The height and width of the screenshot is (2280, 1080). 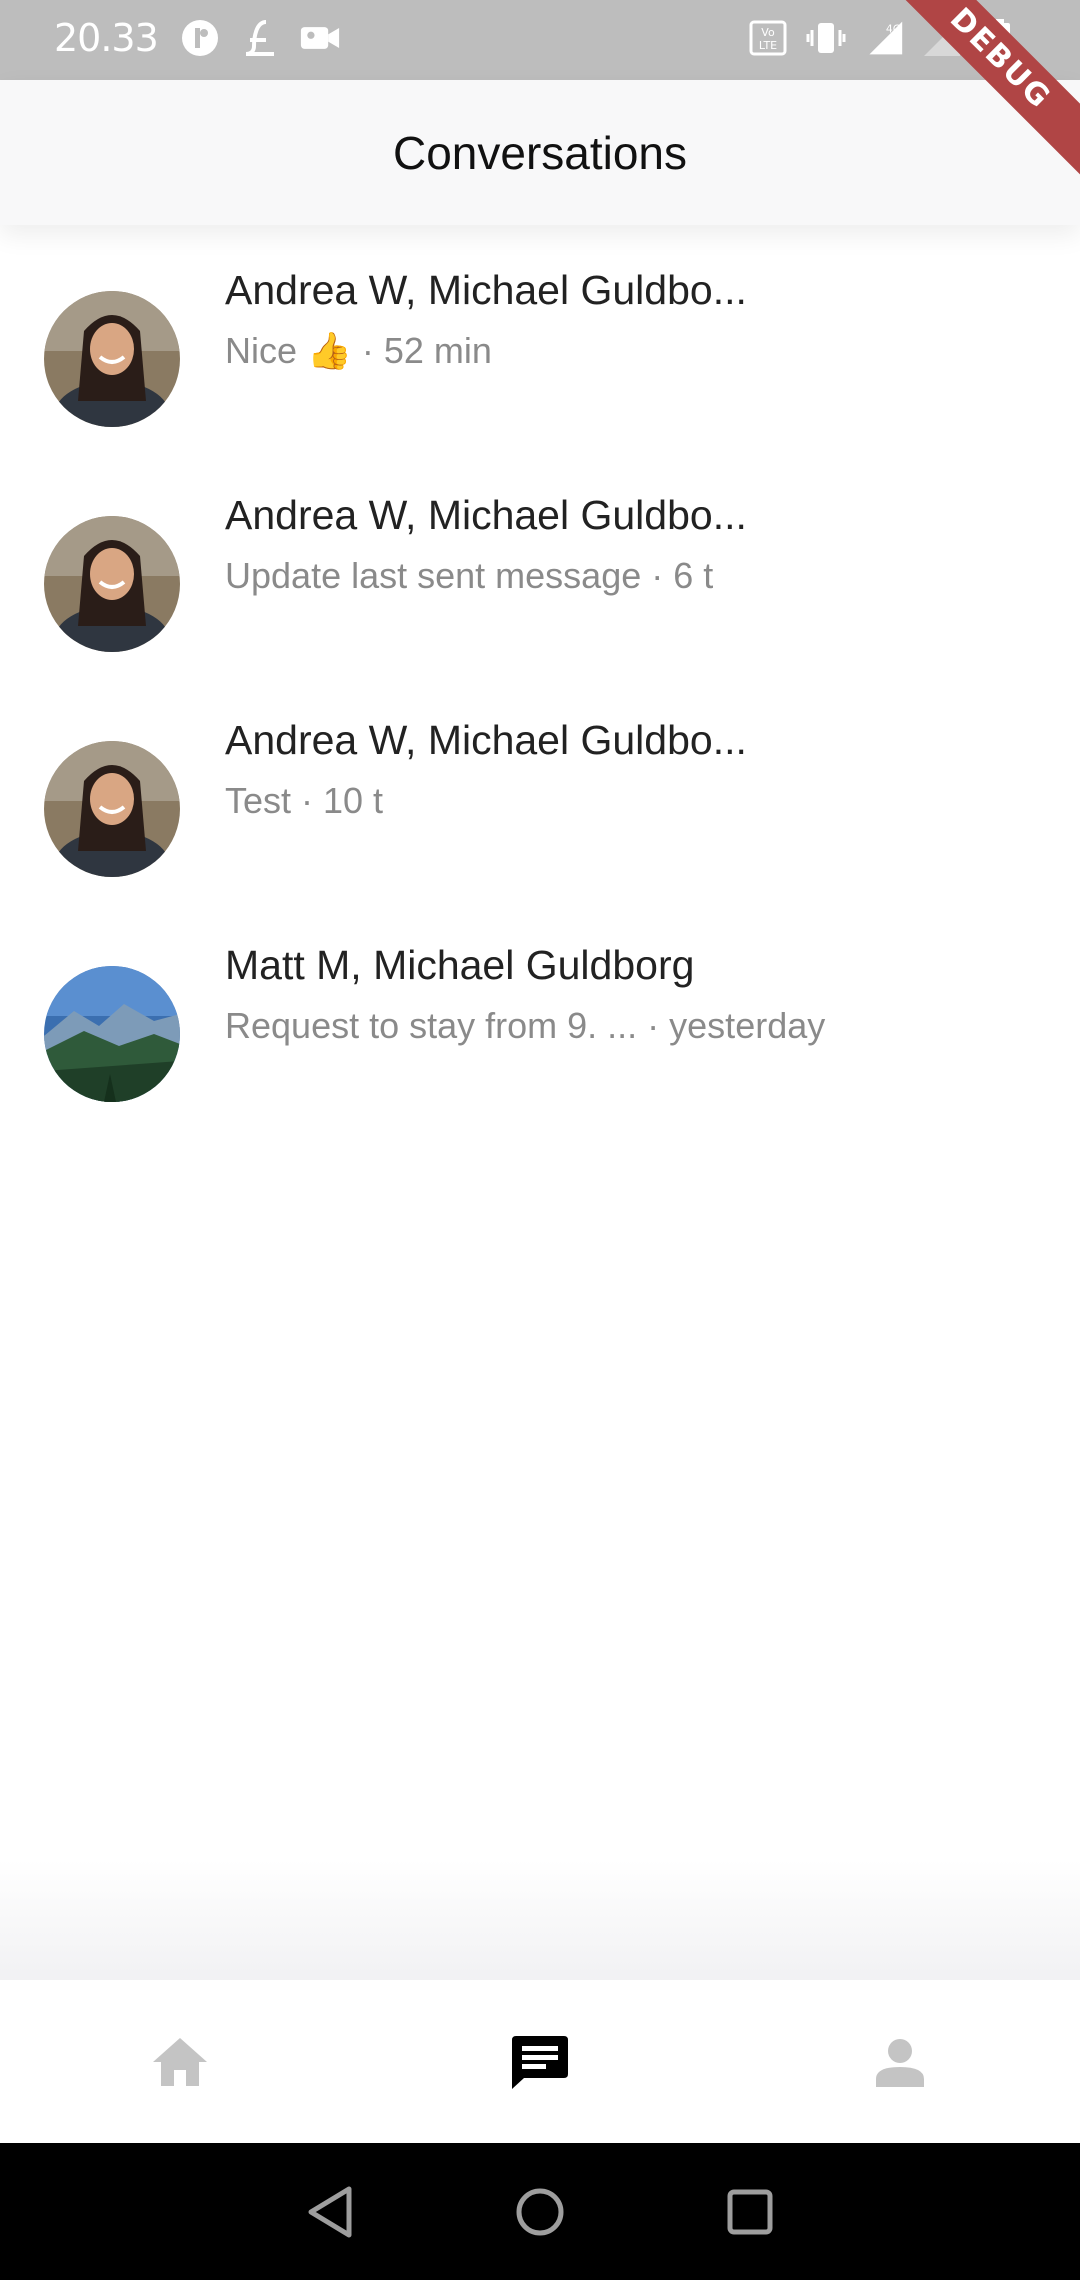 What do you see at coordinates (525, 1025) in the screenshot?
I see `conversation-preview: Request to stay from 9. ... · yesterday` at bounding box center [525, 1025].